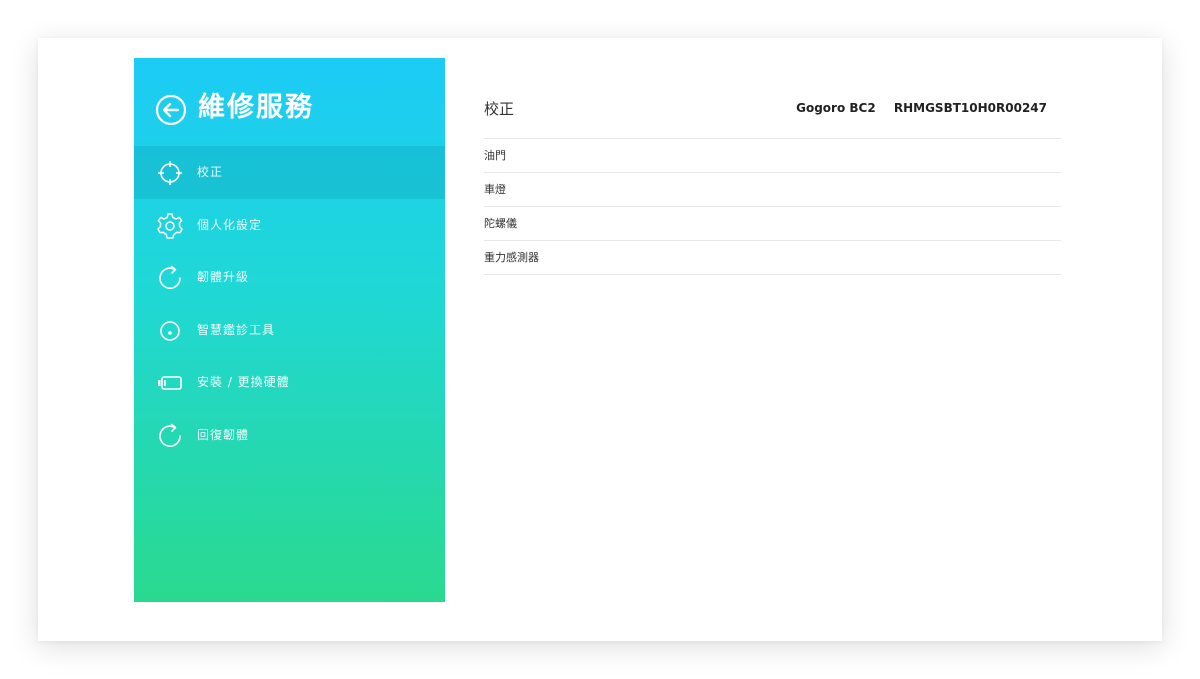 This screenshot has height=679, width=1200. What do you see at coordinates (171, 110) in the screenshot?
I see `back-arrow-icon` at bounding box center [171, 110].